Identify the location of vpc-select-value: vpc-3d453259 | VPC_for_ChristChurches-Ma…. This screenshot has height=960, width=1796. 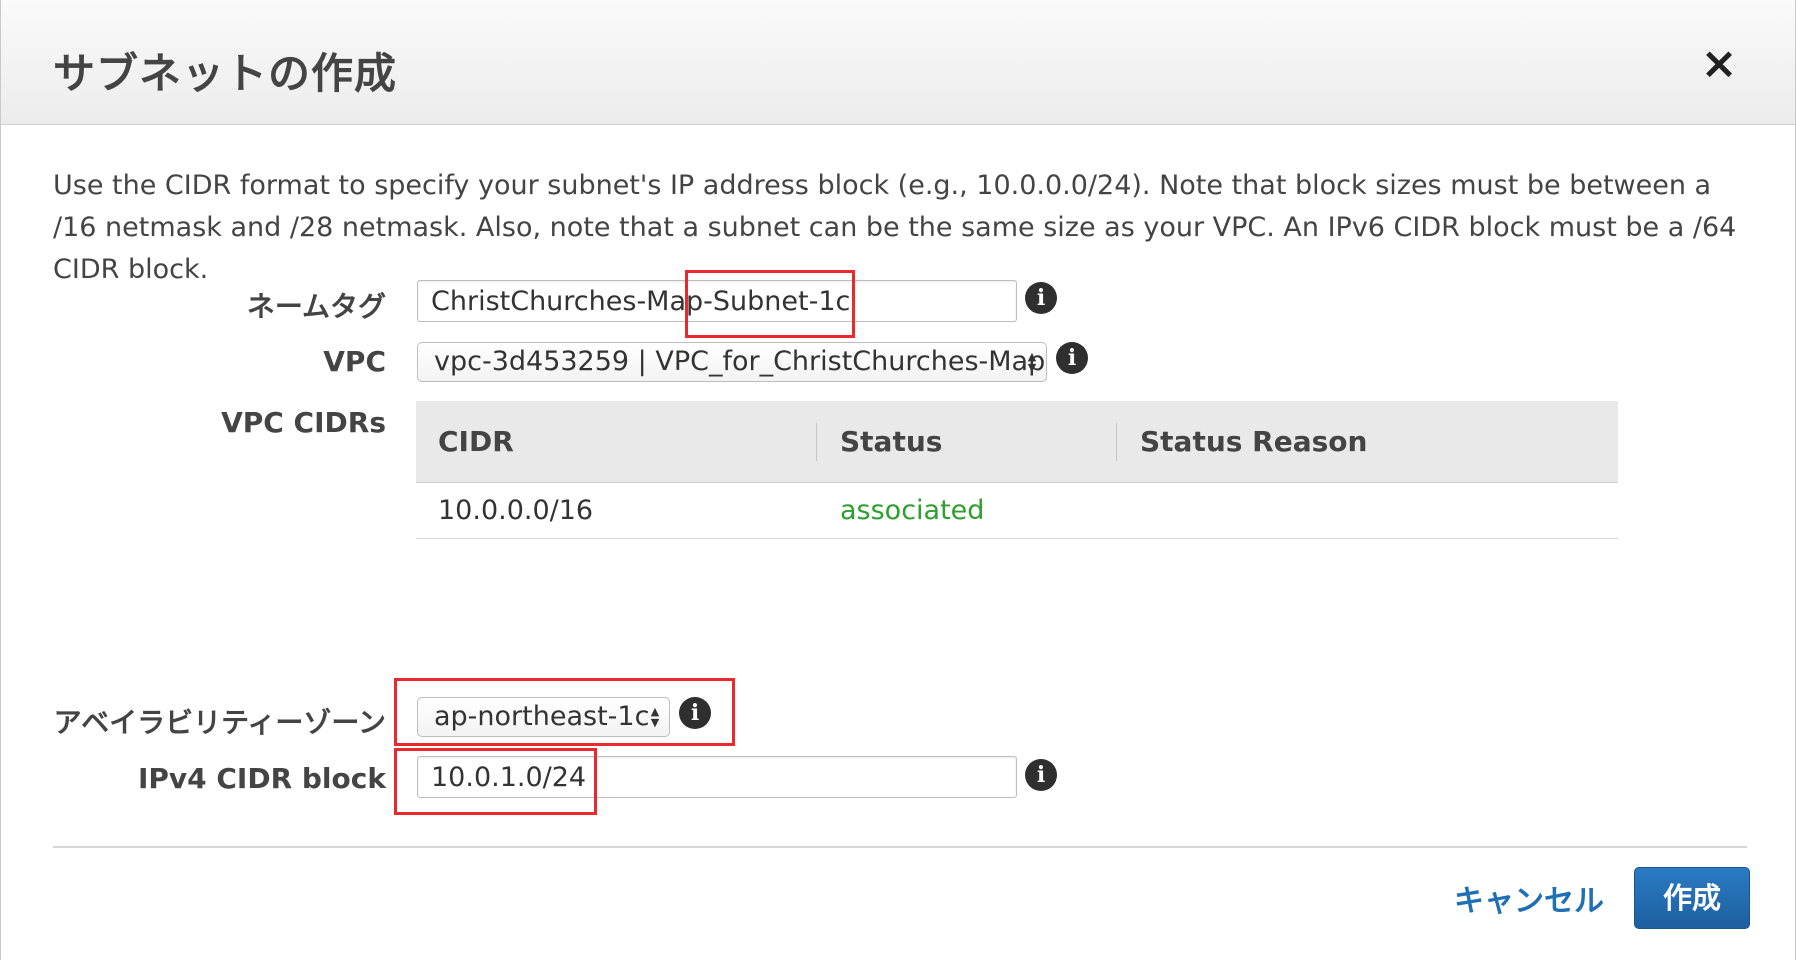
(740, 361).